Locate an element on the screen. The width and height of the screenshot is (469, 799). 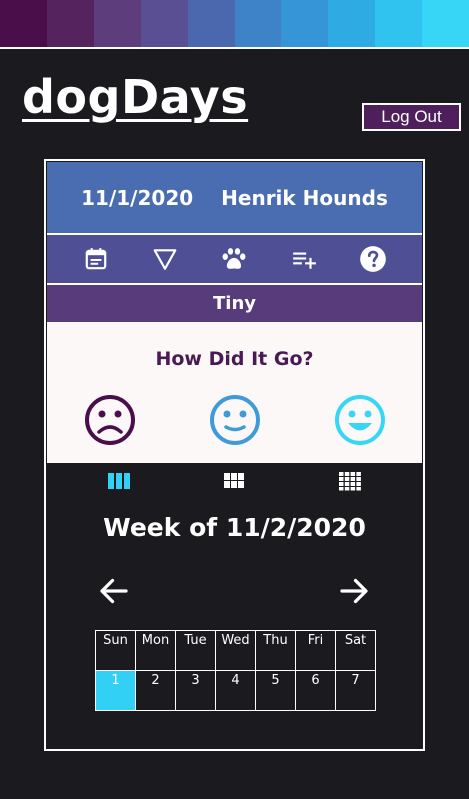
action-toolbar is located at coordinates (234, 259).